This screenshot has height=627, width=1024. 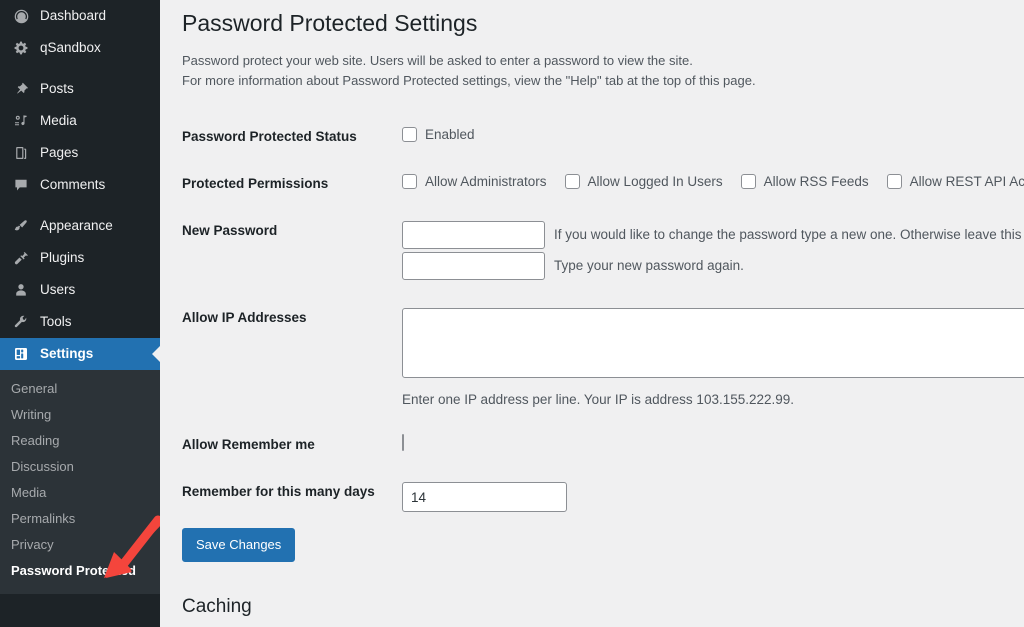 I want to click on label-allow-ip-addresses: Allow IP Addresses, so click(x=244, y=318).